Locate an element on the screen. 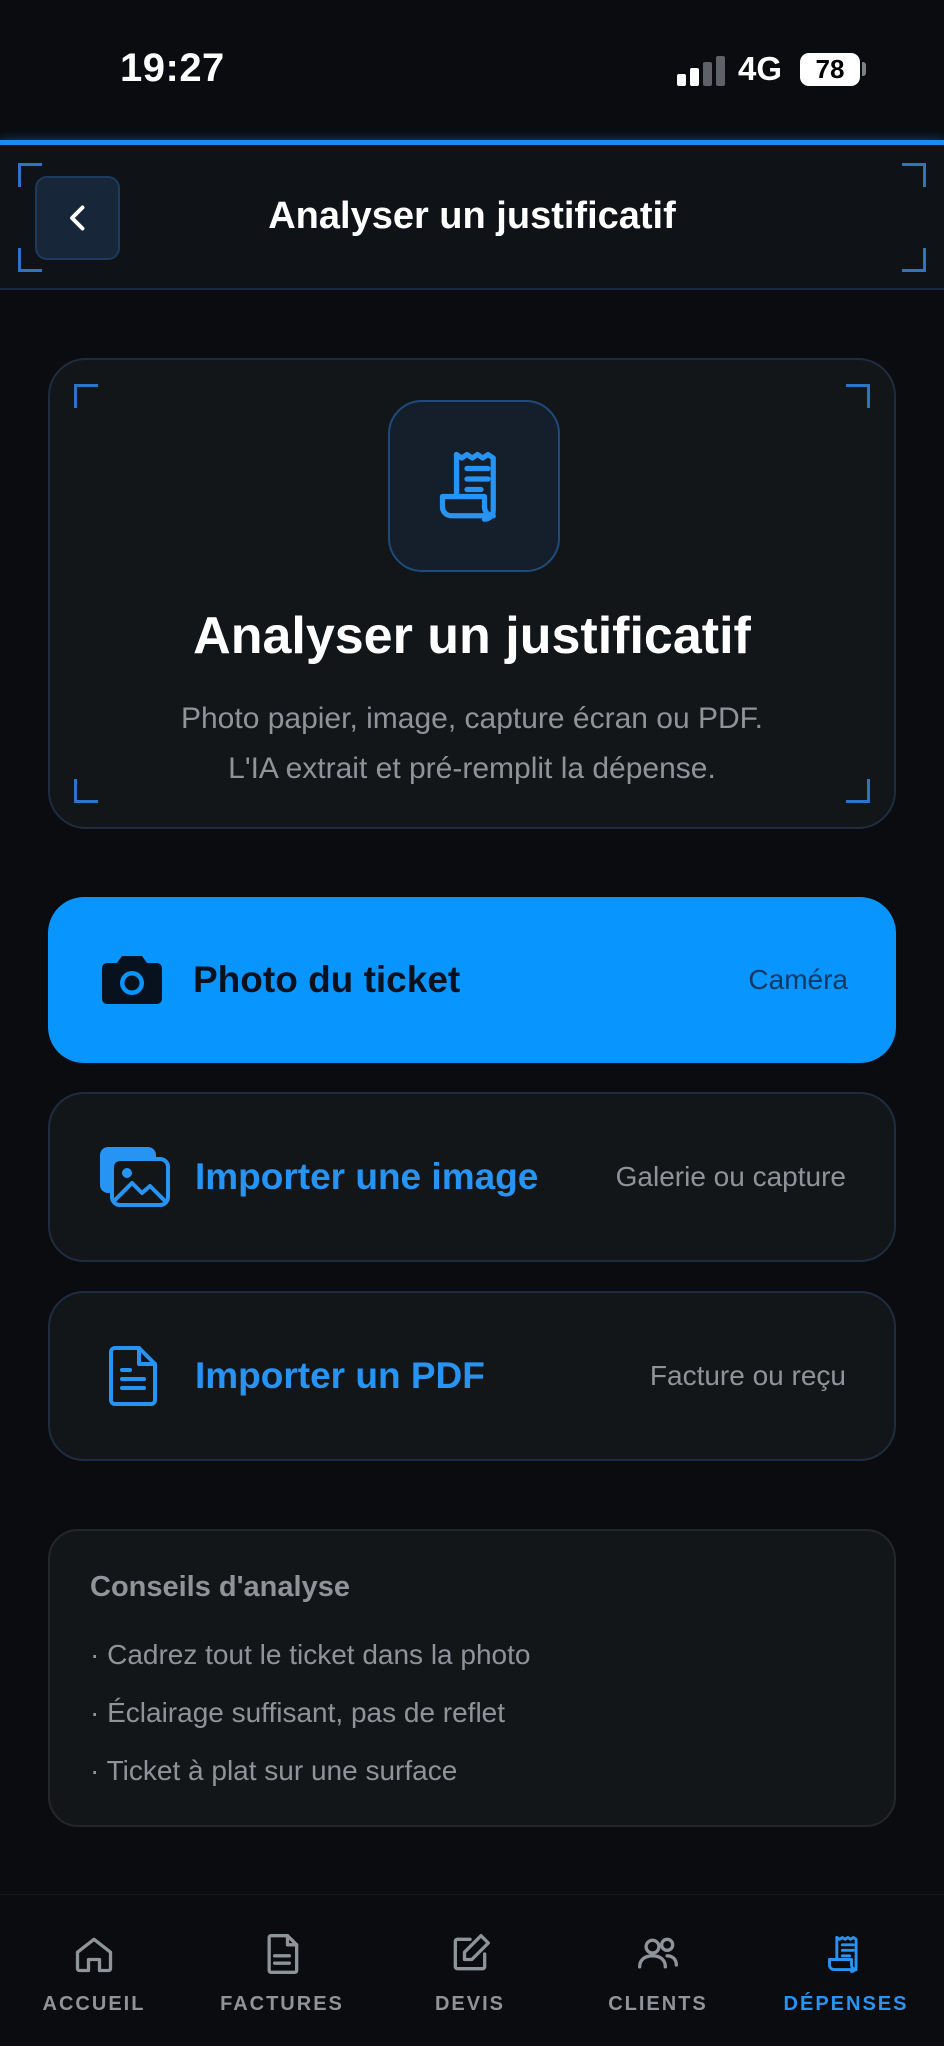 This screenshot has width=944, height=2046. tab-label: FACTURES is located at coordinates (282, 2004).